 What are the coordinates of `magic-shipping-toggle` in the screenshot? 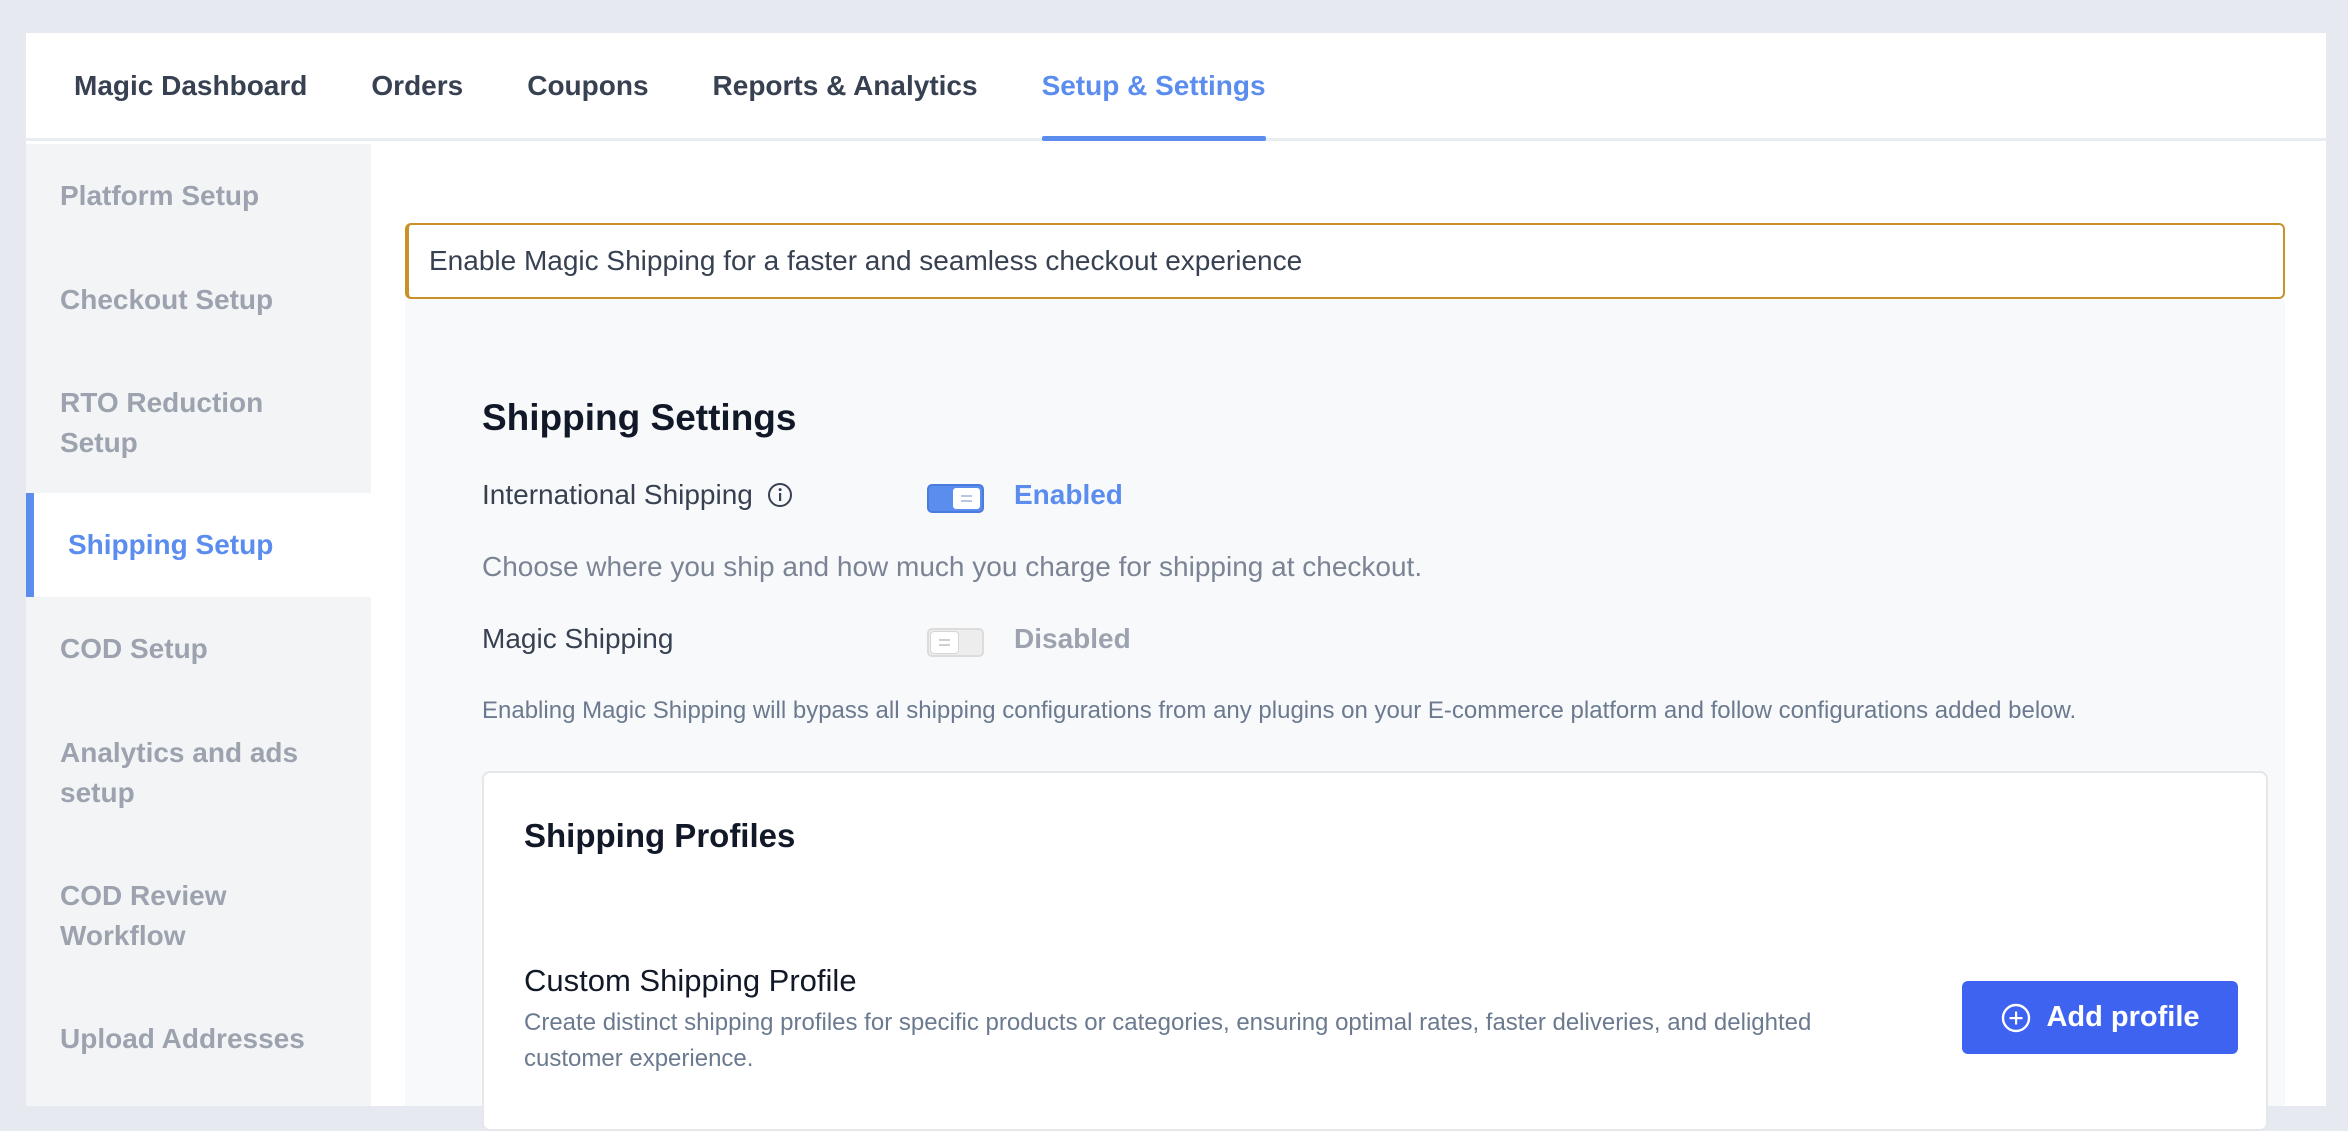 It's located at (955, 642).